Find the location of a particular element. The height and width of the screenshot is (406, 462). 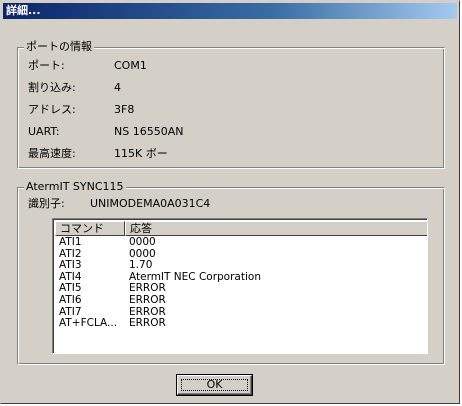

address-value: 3F8 is located at coordinates (124, 109).